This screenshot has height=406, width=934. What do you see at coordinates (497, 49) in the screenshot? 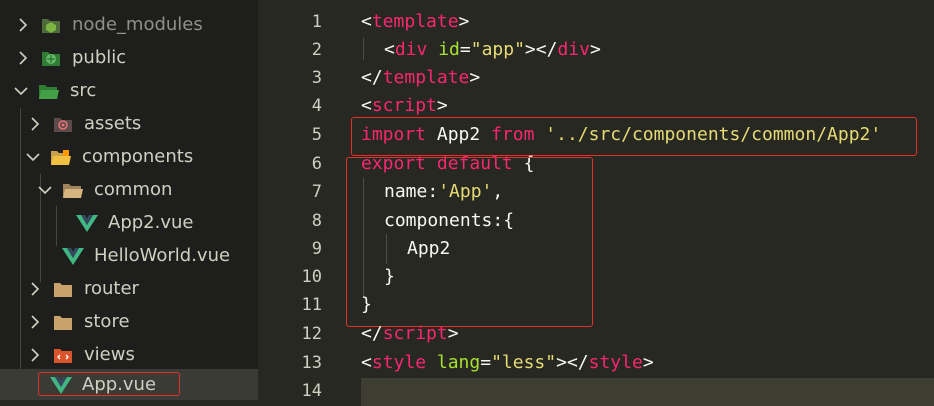
I see `token-string: "app"` at bounding box center [497, 49].